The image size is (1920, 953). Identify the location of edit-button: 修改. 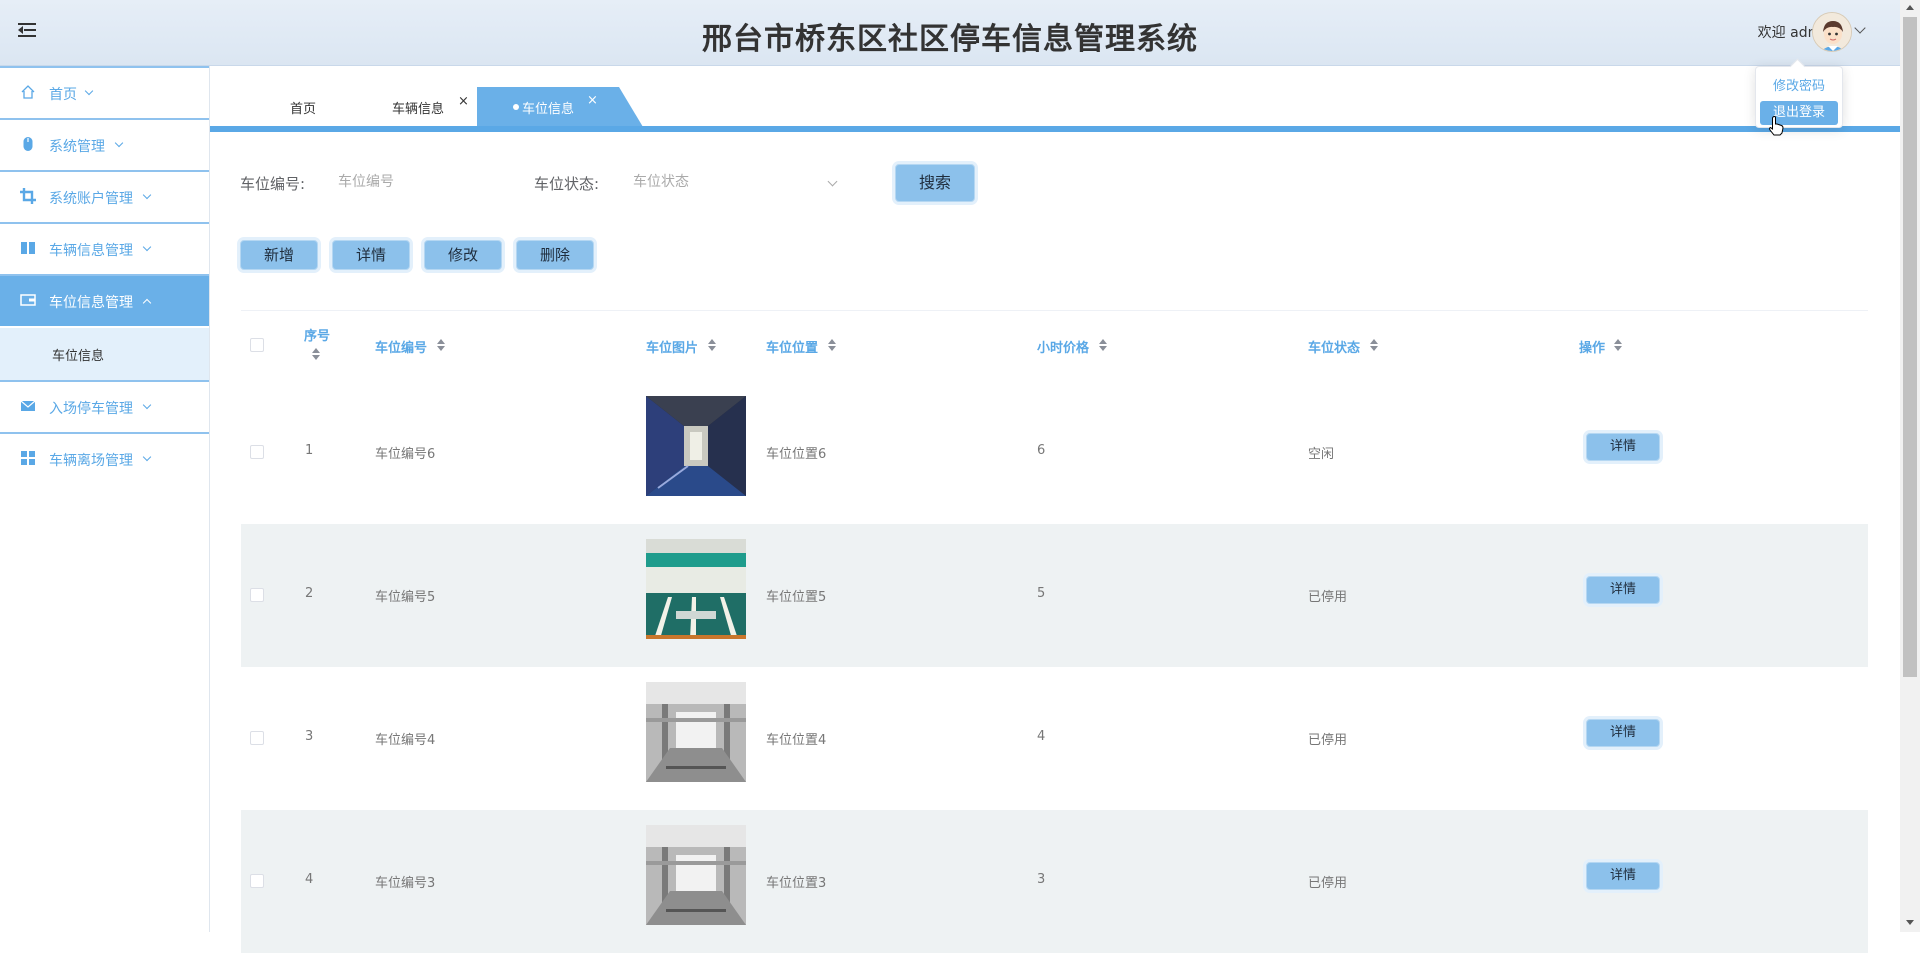
(463, 255).